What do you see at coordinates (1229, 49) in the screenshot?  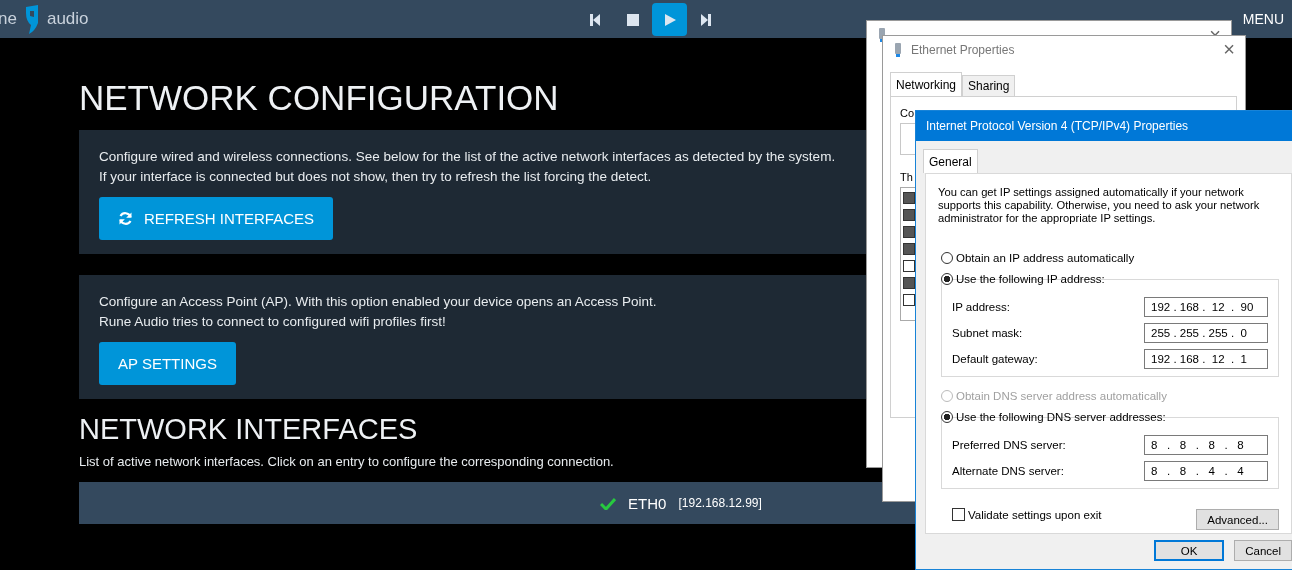 I see `close-button: ×` at bounding box center [1229, 49].